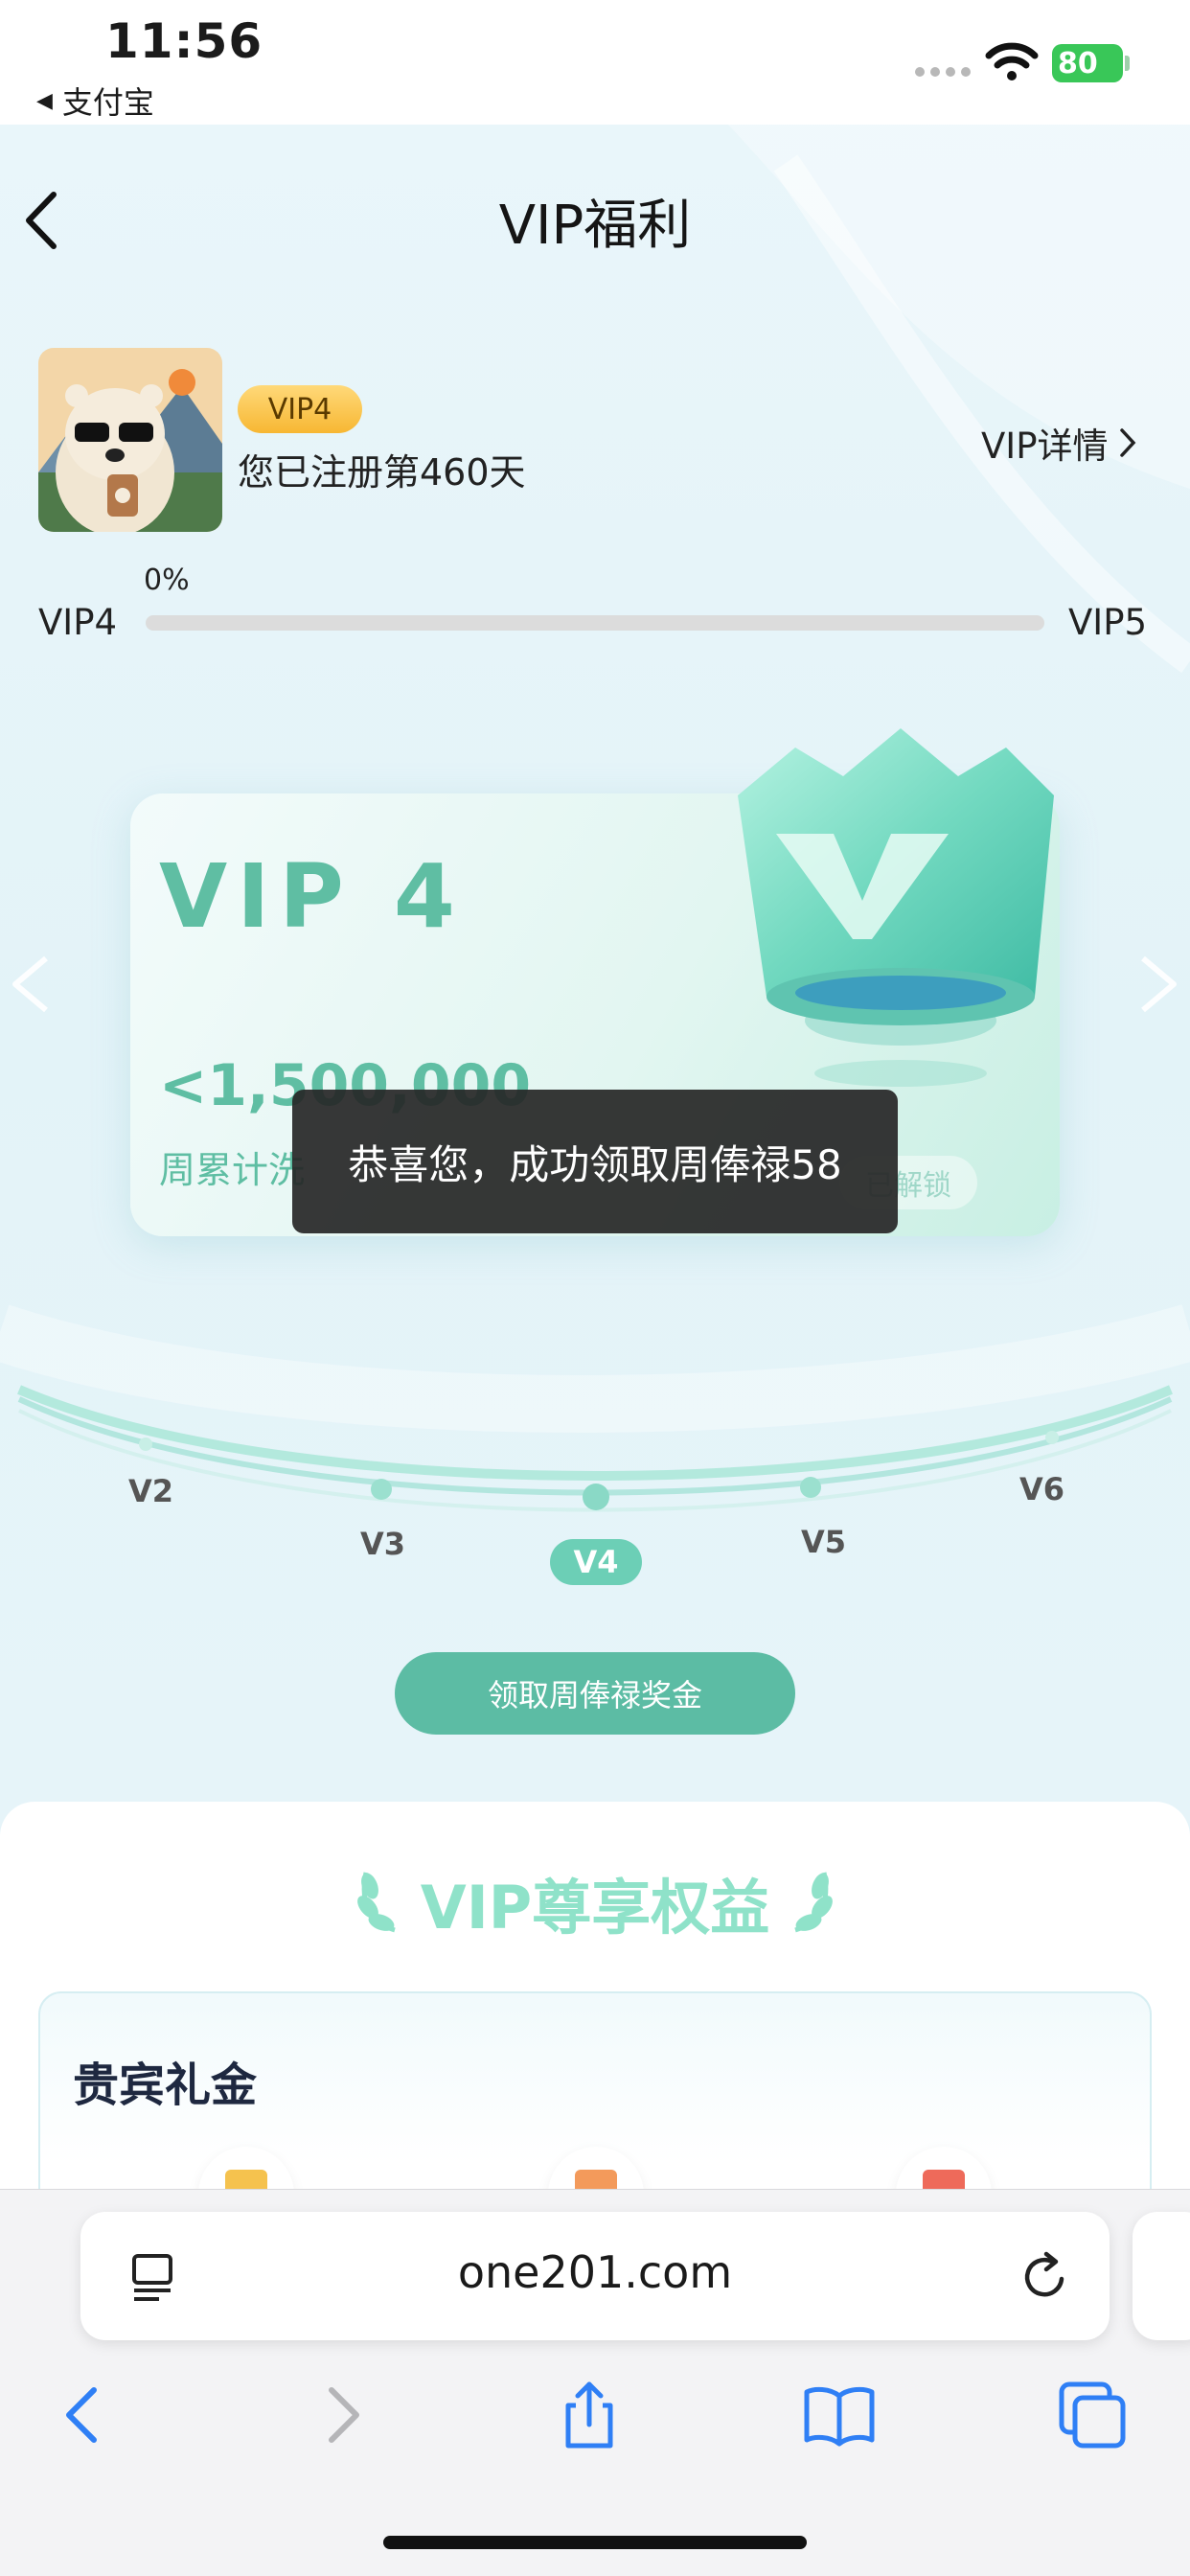 The image size is (1190, 2576). Describe the element at coordinates (107, 102) in the screenshot. I see `back-app-label: 支付宝` at that location.